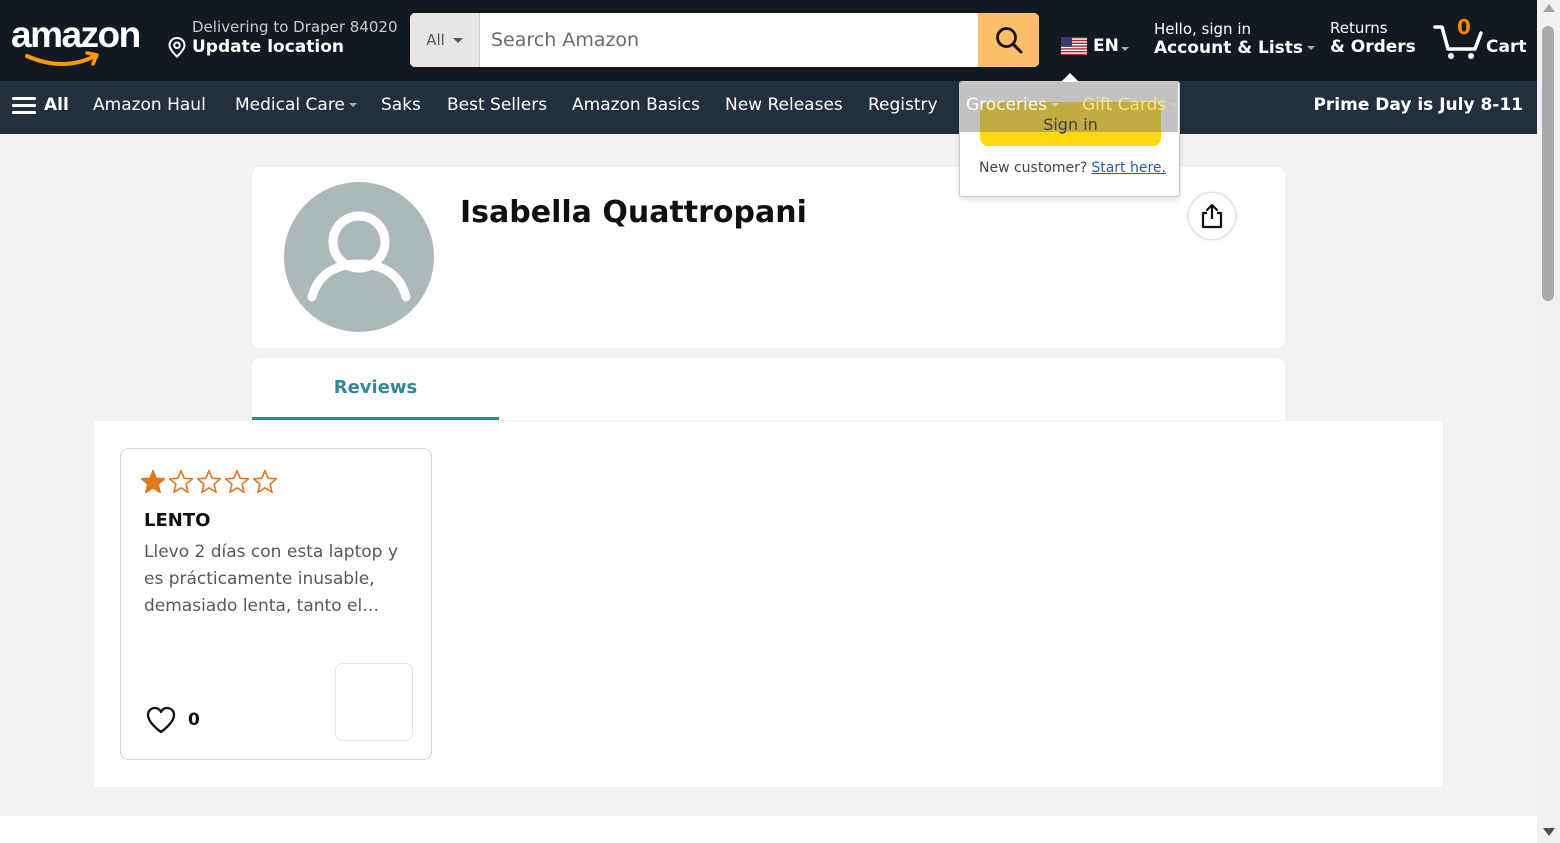 The height and width of the screenshot is (843, 1560). I want to click on share-button, so click(1212, 216).